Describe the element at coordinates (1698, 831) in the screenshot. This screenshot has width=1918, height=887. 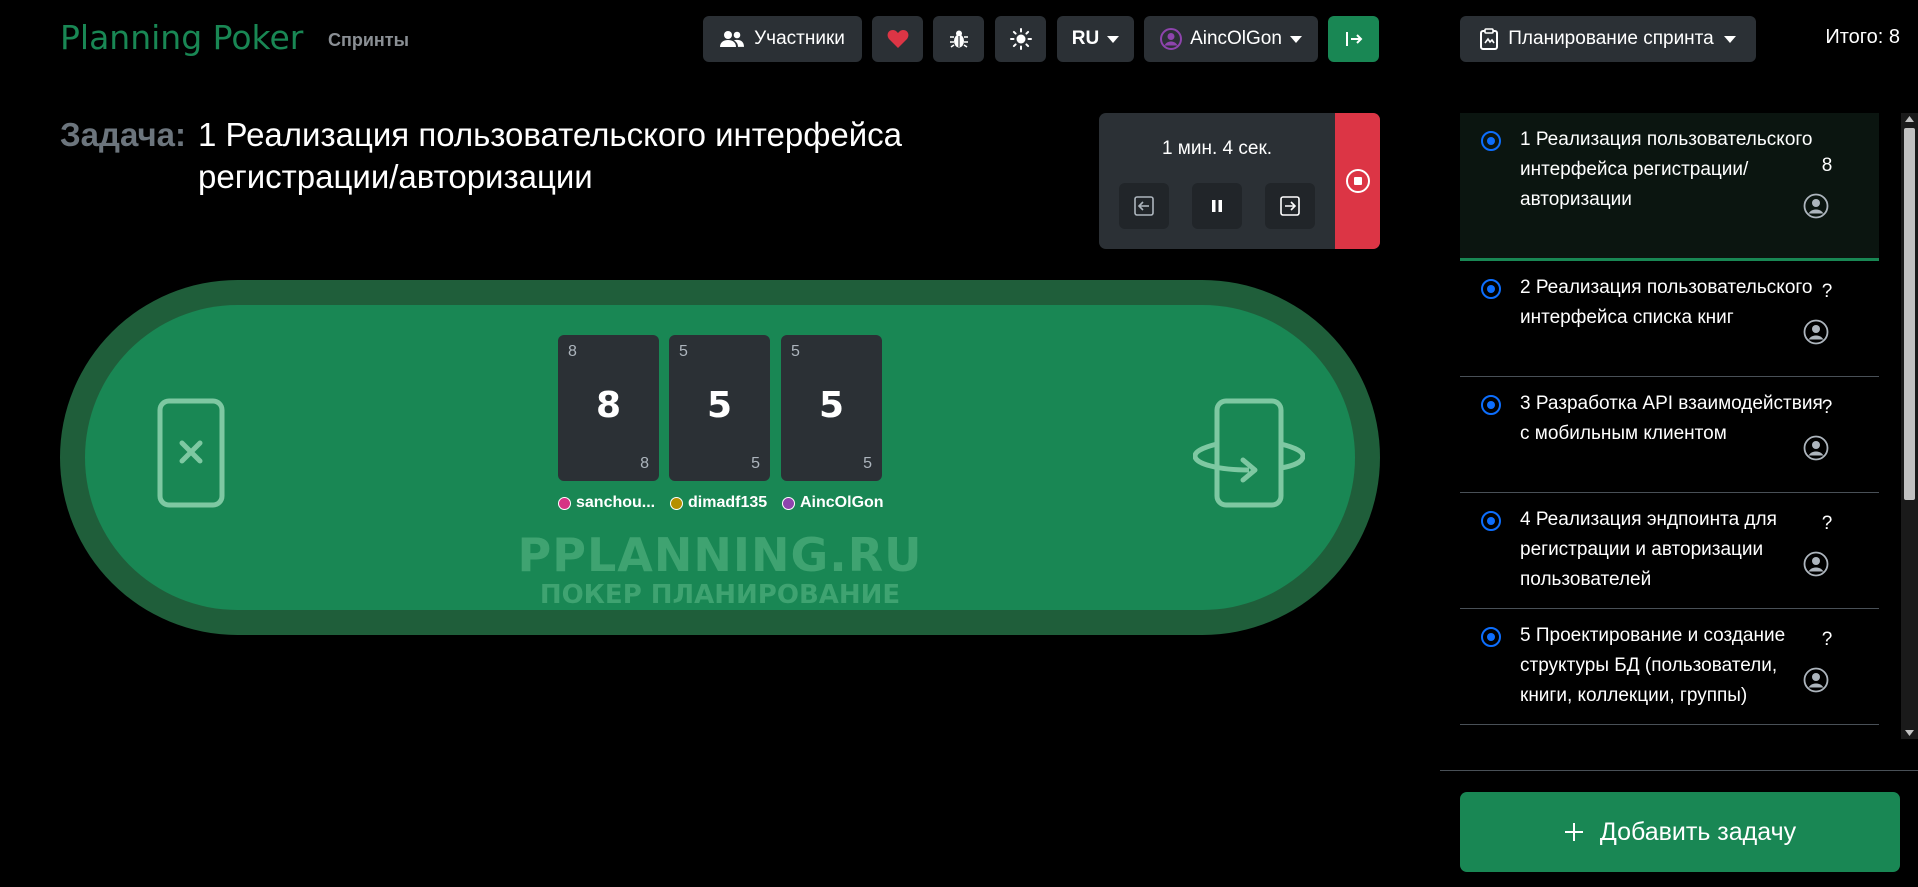
I see `add-task-label: Добавить задачу` at that location.